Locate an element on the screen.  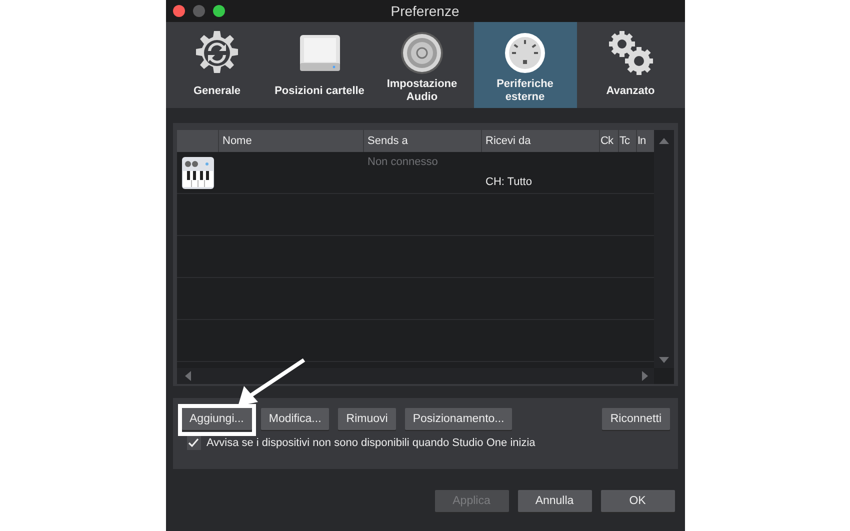
preference-tab: Impostazione Audio is located at coordinates (422, 65).